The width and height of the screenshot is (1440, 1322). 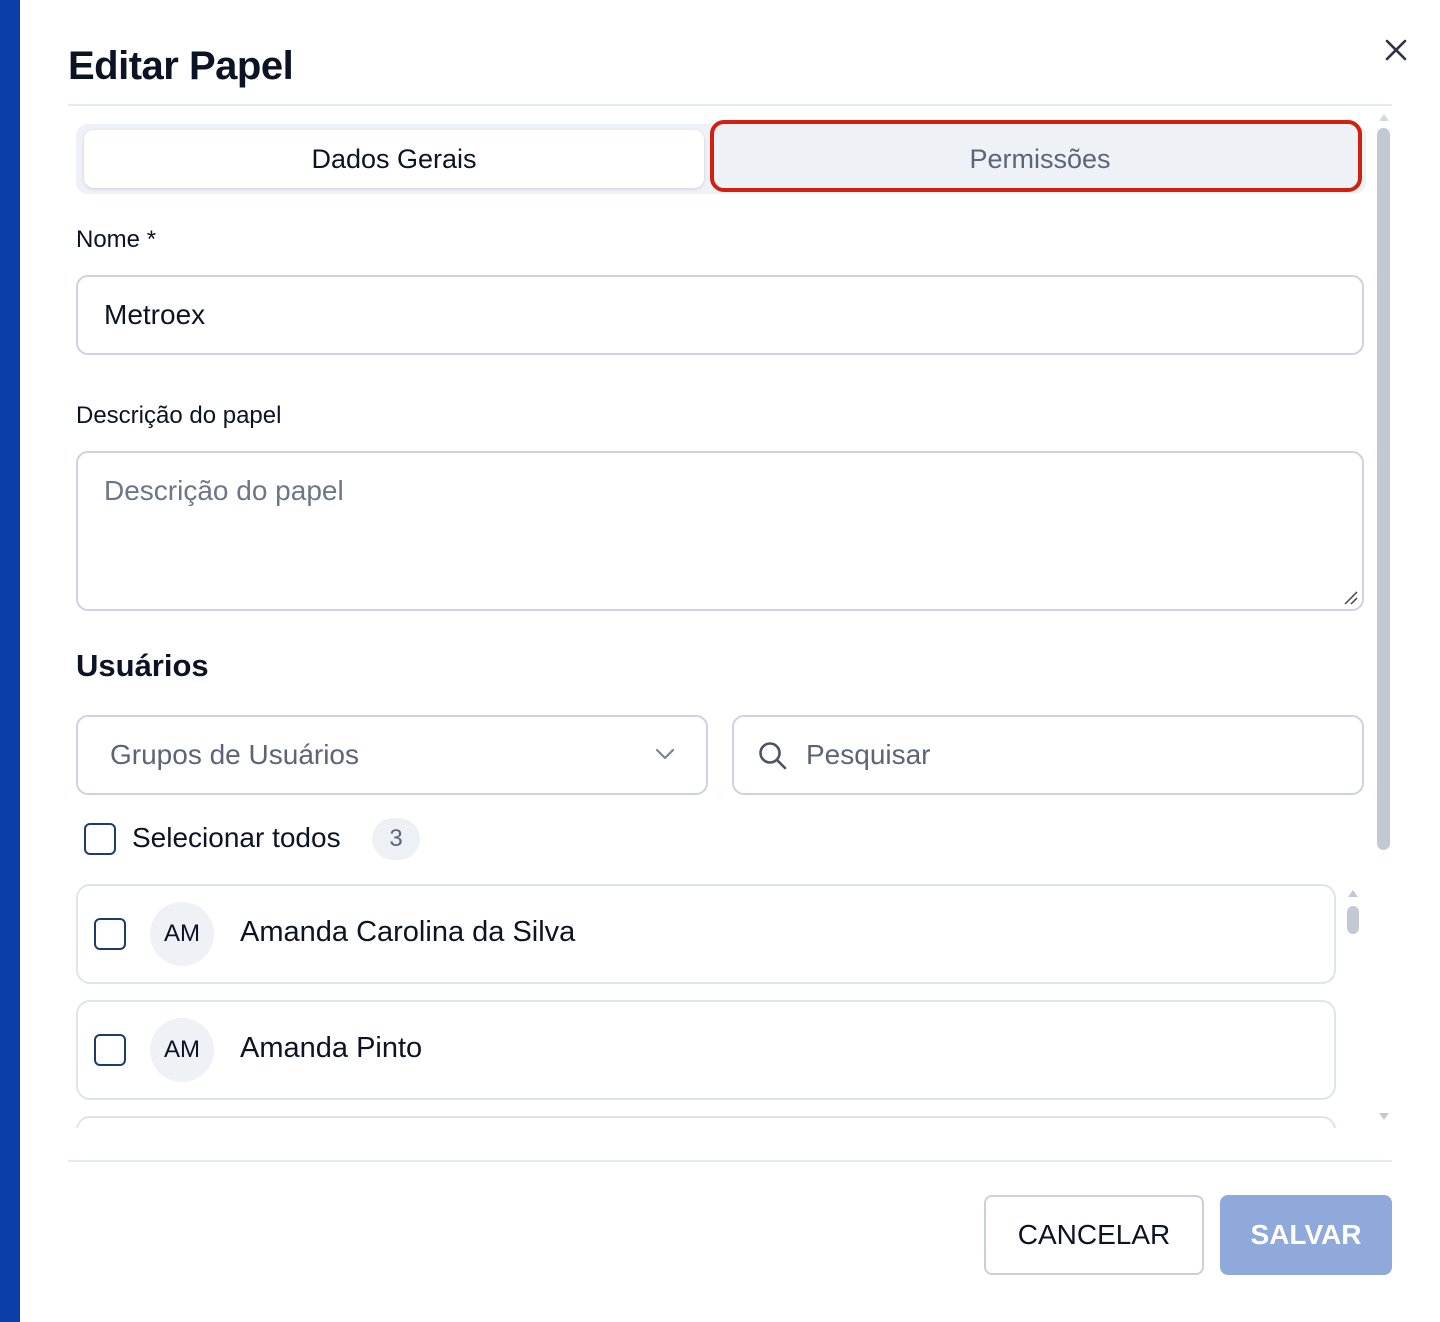 What do you see at coordinates (116, 239) in the screenshot?
I see `name-label: Nome *` at bounding box center [116, 239].